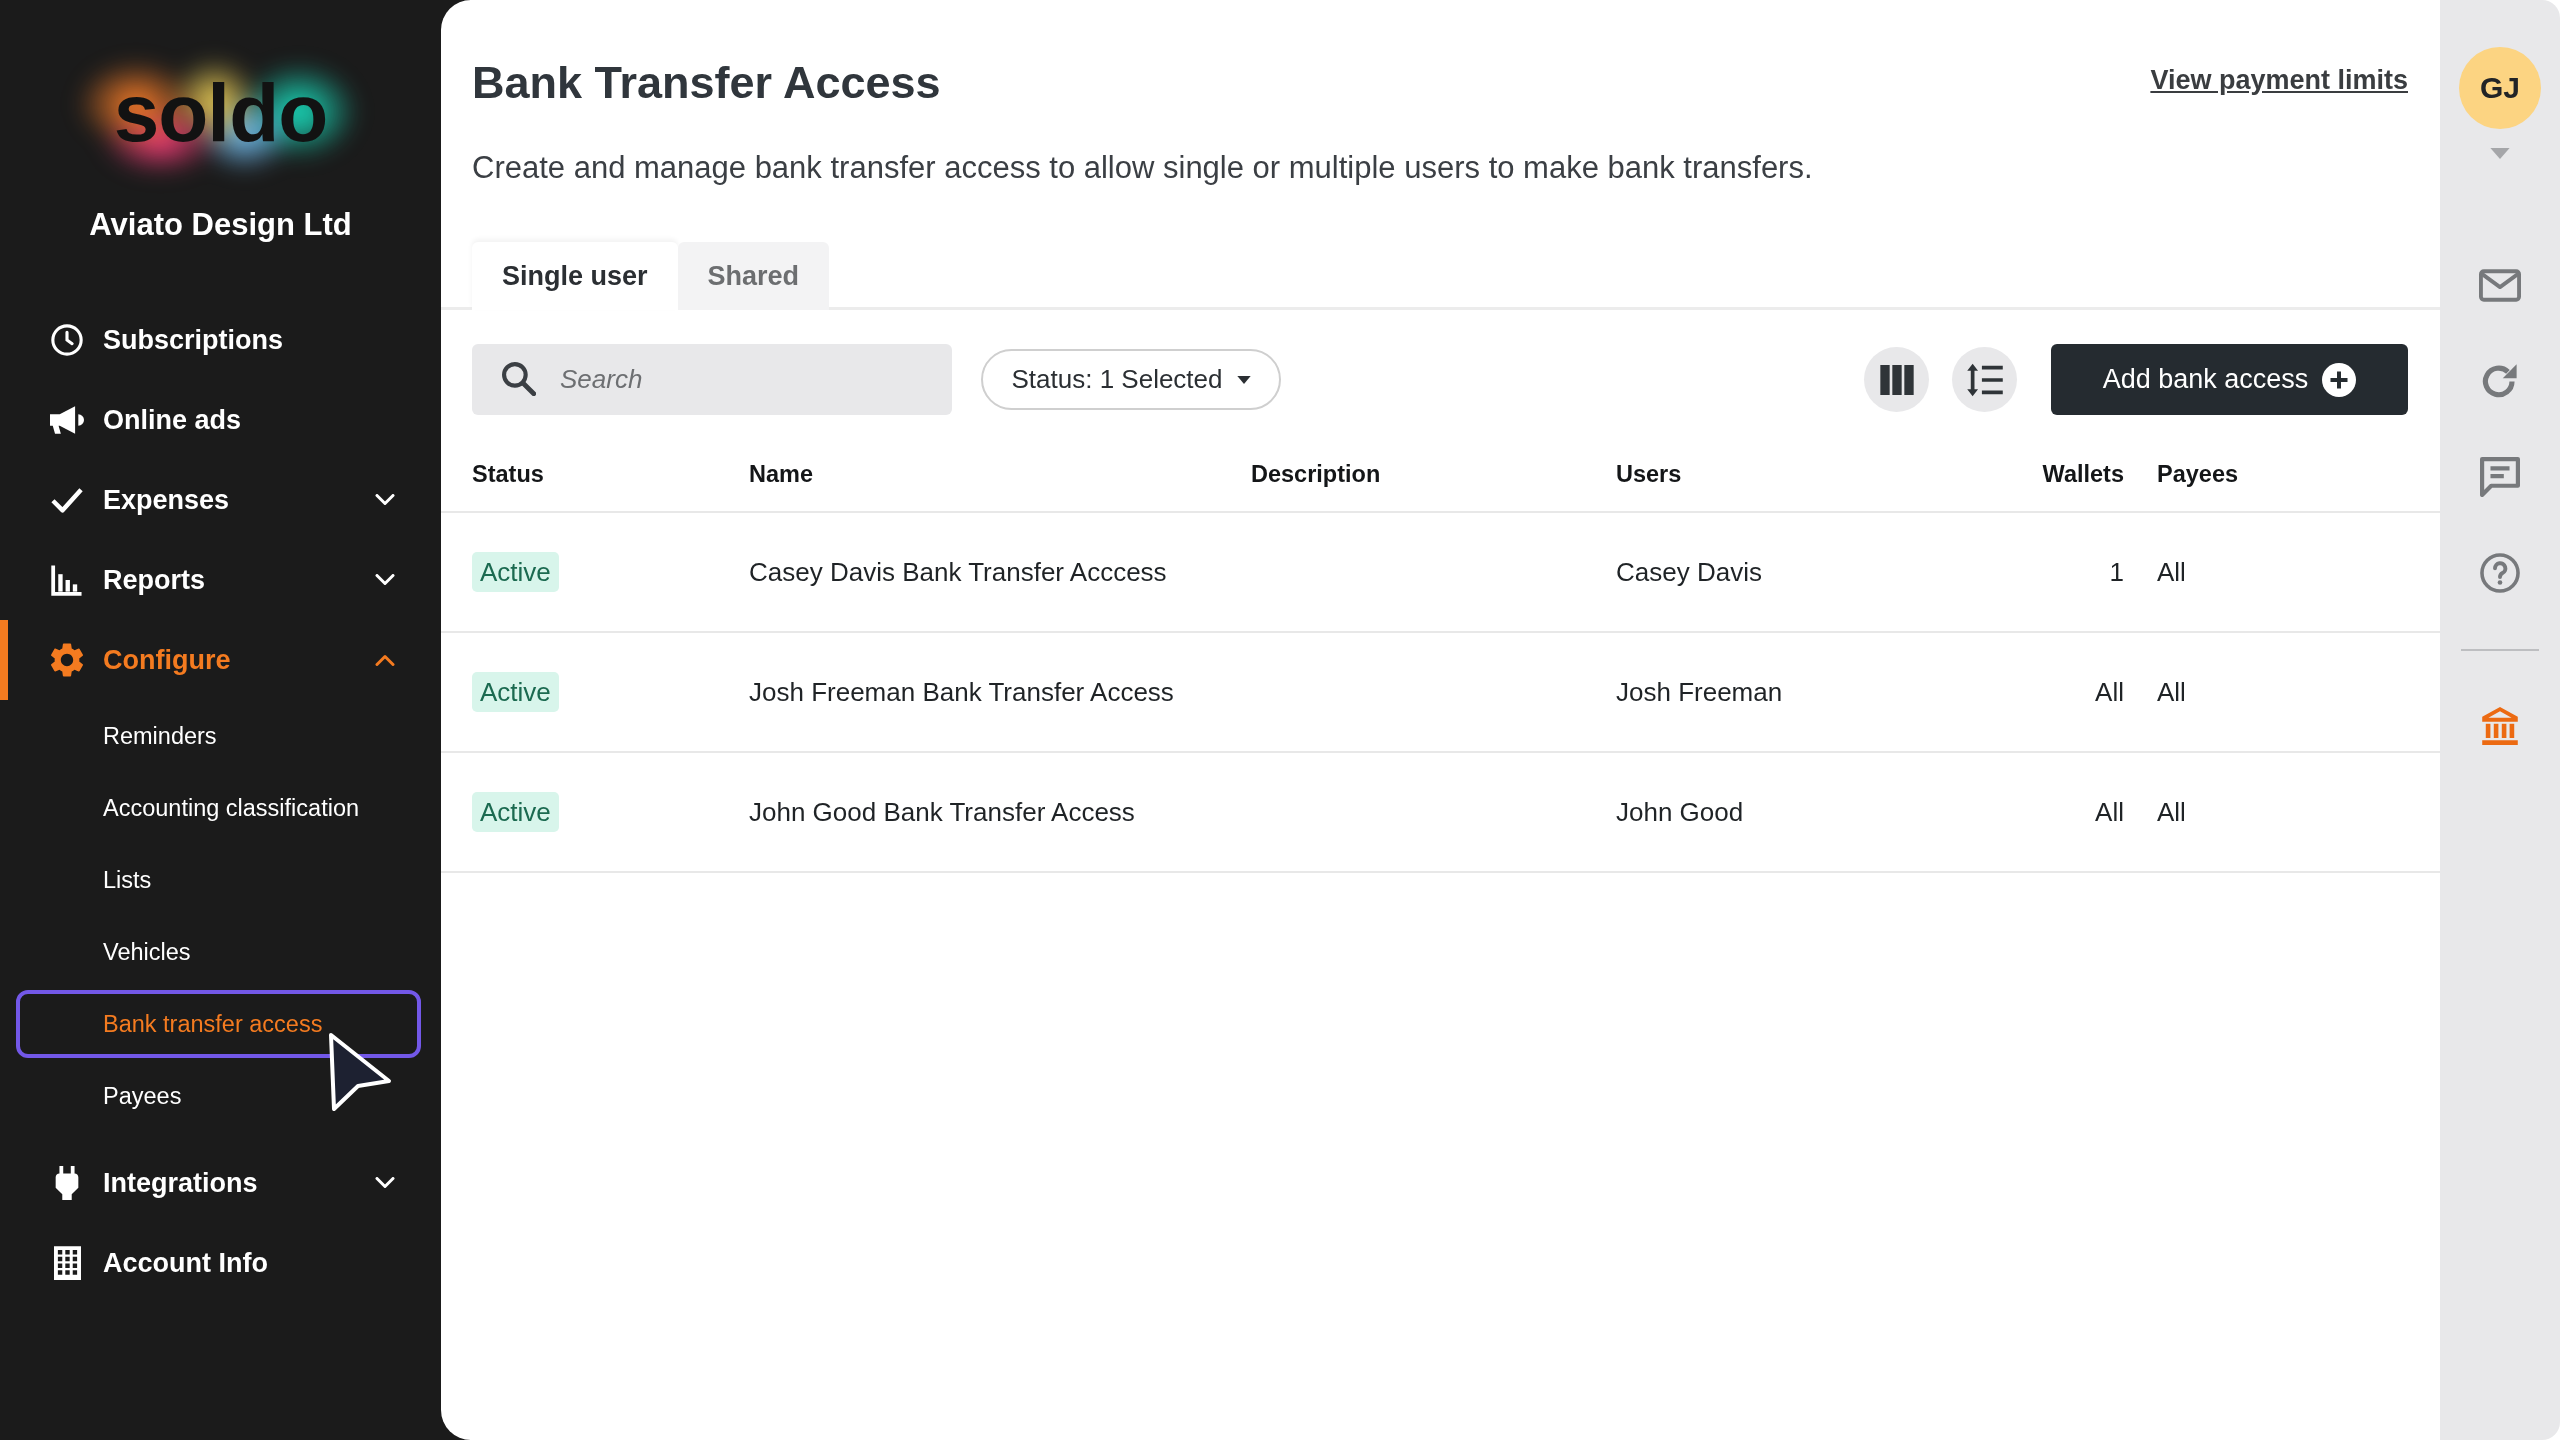 Image resolution: width=2560 pixels, height=1440 pixels. Describe the element at coordinates (958, 572) in the screenshot. I see `table-cell: Casey Davis Bank Transfer Acccess` at that location.